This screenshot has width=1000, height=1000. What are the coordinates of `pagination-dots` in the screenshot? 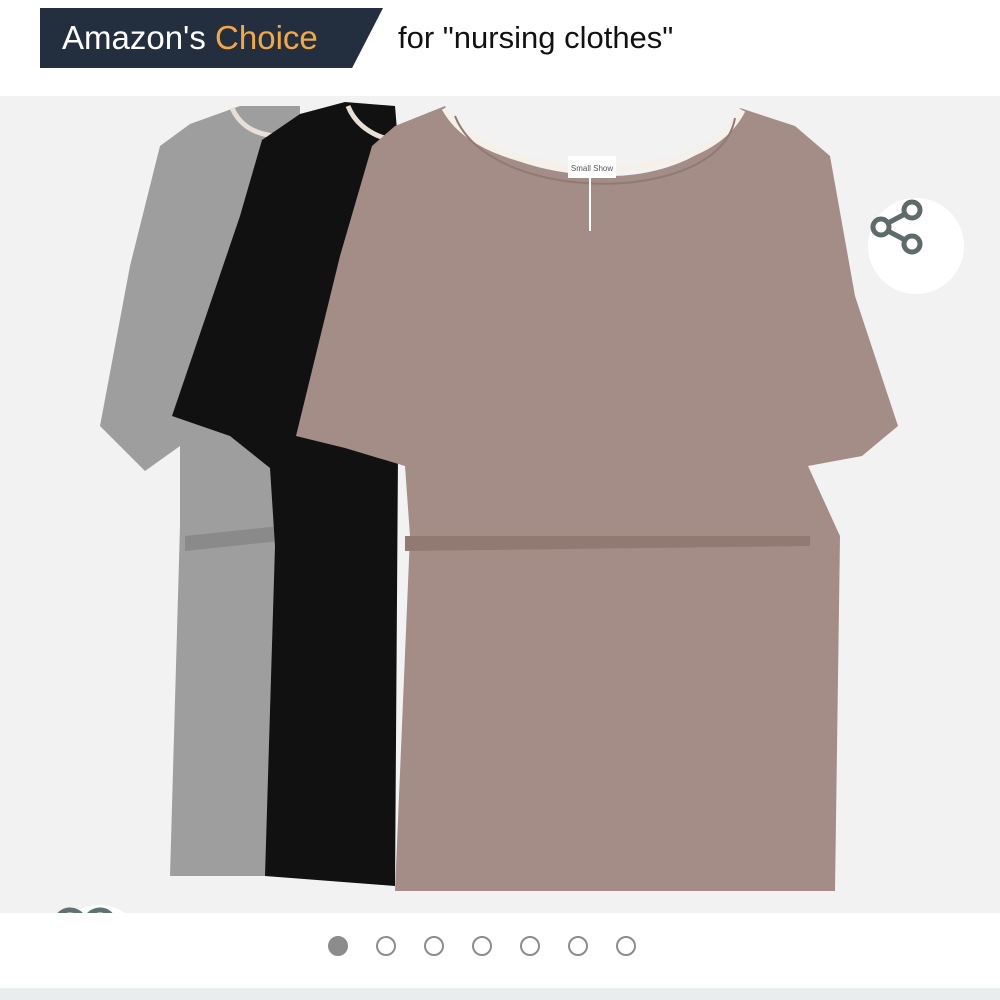 It's located at (482, 946).